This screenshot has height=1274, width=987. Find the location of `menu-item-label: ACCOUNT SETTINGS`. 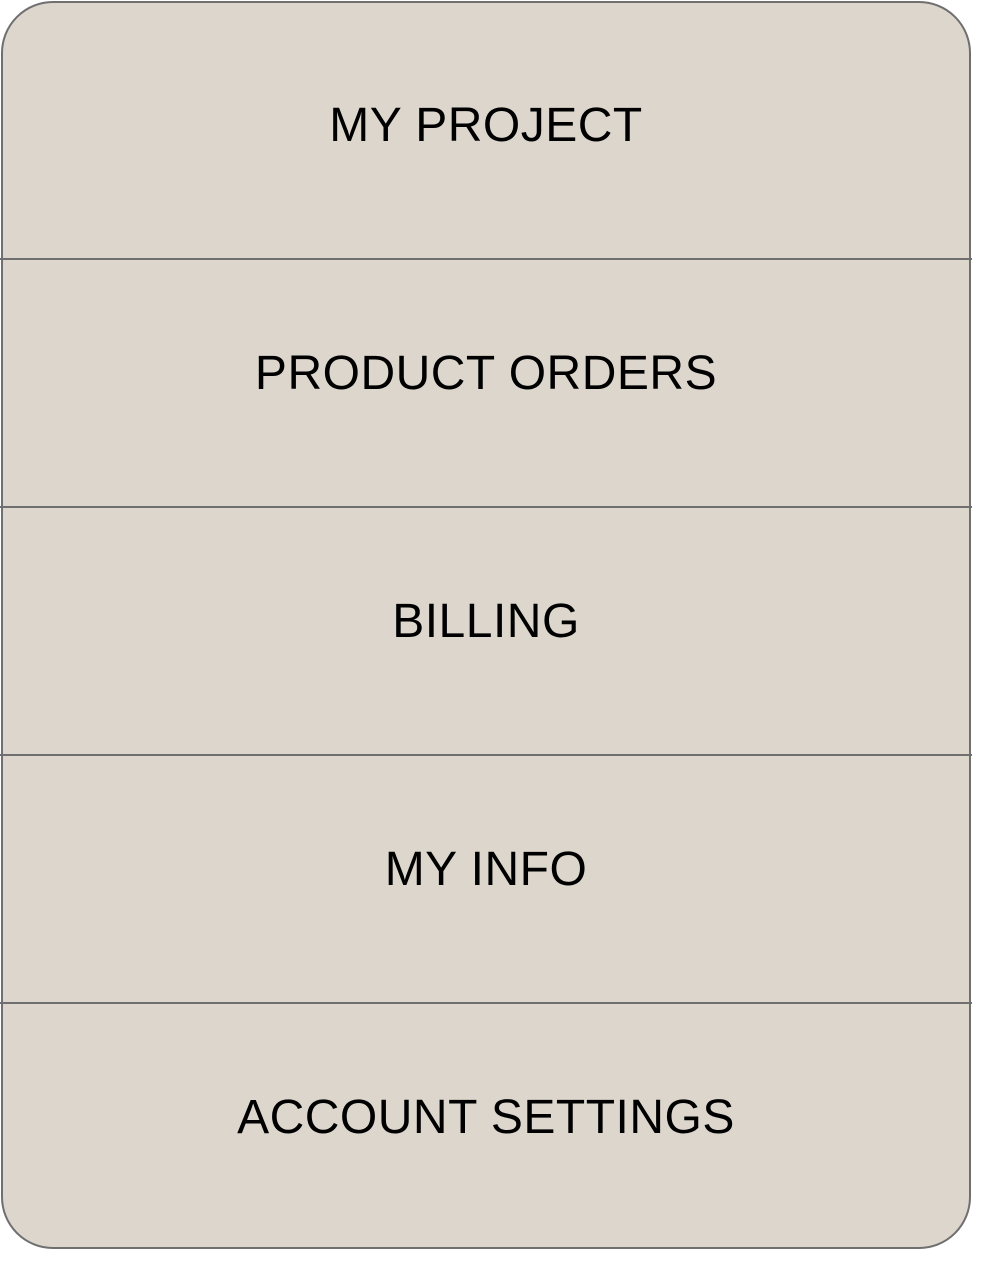

menu-item-label: ACCOUNT SETTINGS is located at coordinates (486, 1117).